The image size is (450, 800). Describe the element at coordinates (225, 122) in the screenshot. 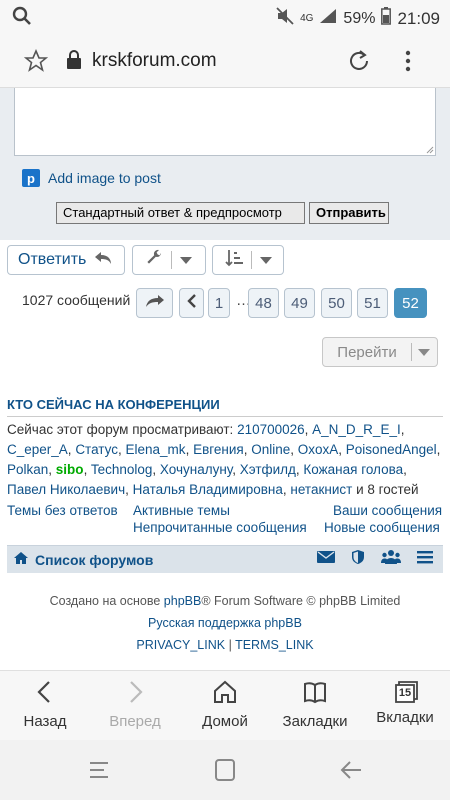

I see `reply-textarea` at that location.